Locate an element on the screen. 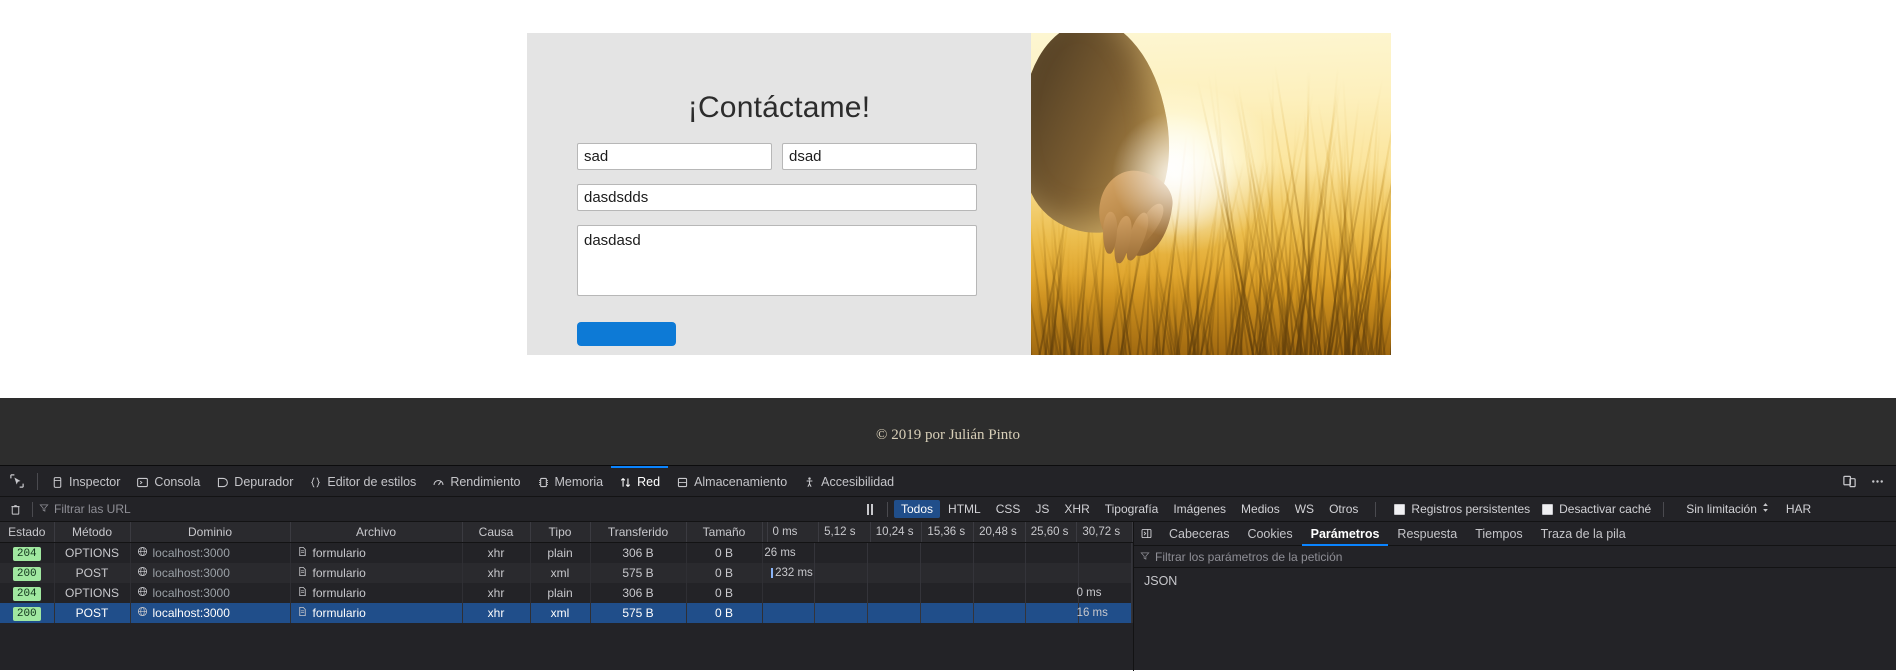 The width and height of the screenshot is (1896, 671). cell-type: plain is located at coordinates (560, 592).